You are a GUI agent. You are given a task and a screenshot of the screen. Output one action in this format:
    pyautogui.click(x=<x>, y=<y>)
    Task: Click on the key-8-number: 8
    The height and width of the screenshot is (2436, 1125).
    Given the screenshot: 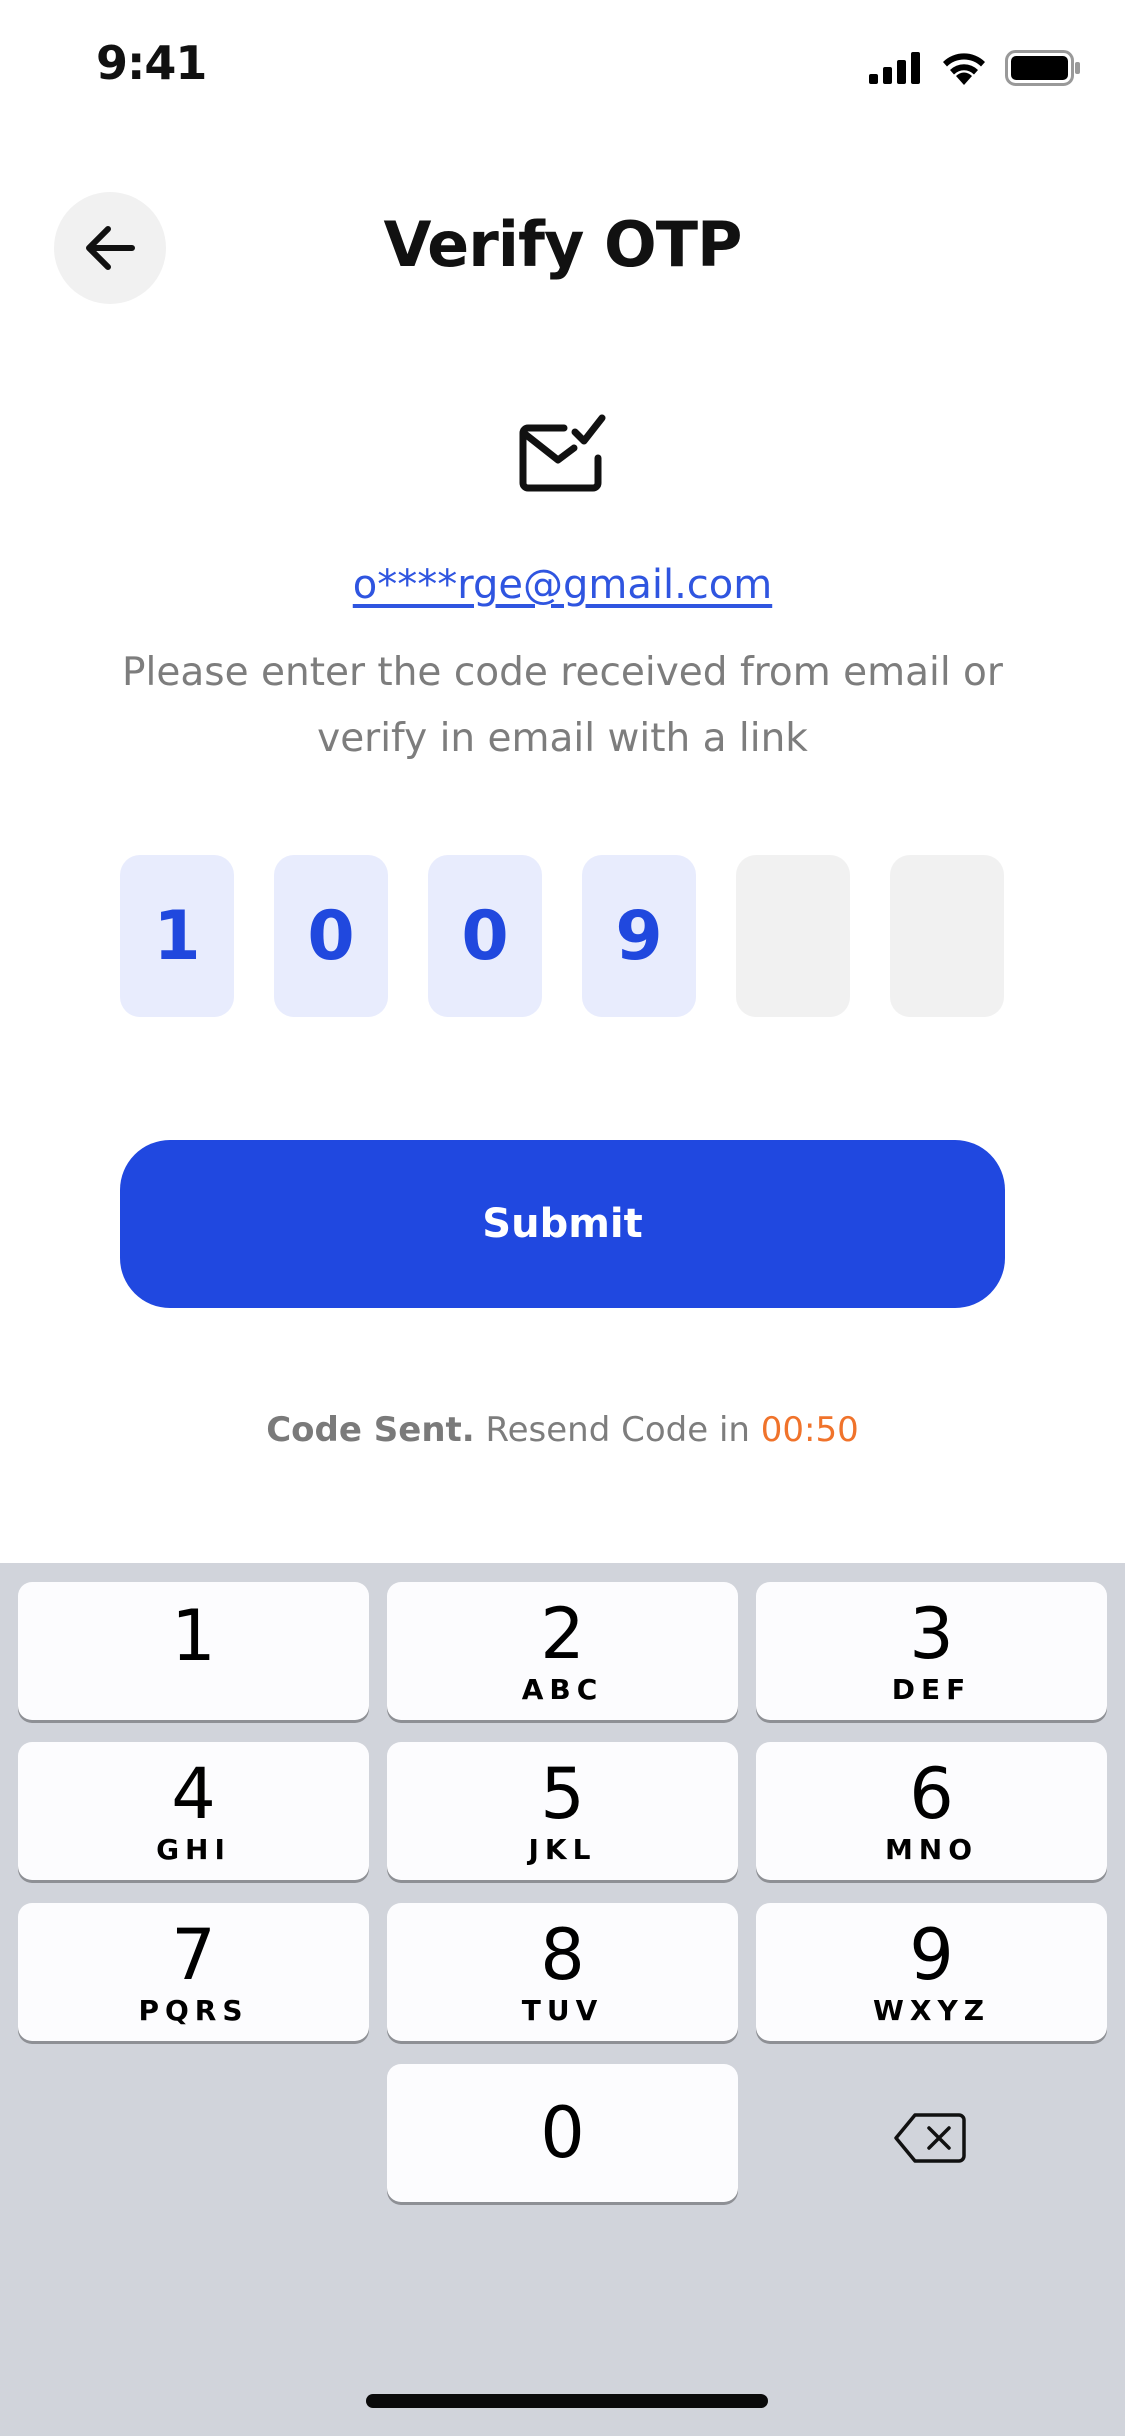 What is the action you would take?
    pyautogui.click(x=562, y=1954)
    